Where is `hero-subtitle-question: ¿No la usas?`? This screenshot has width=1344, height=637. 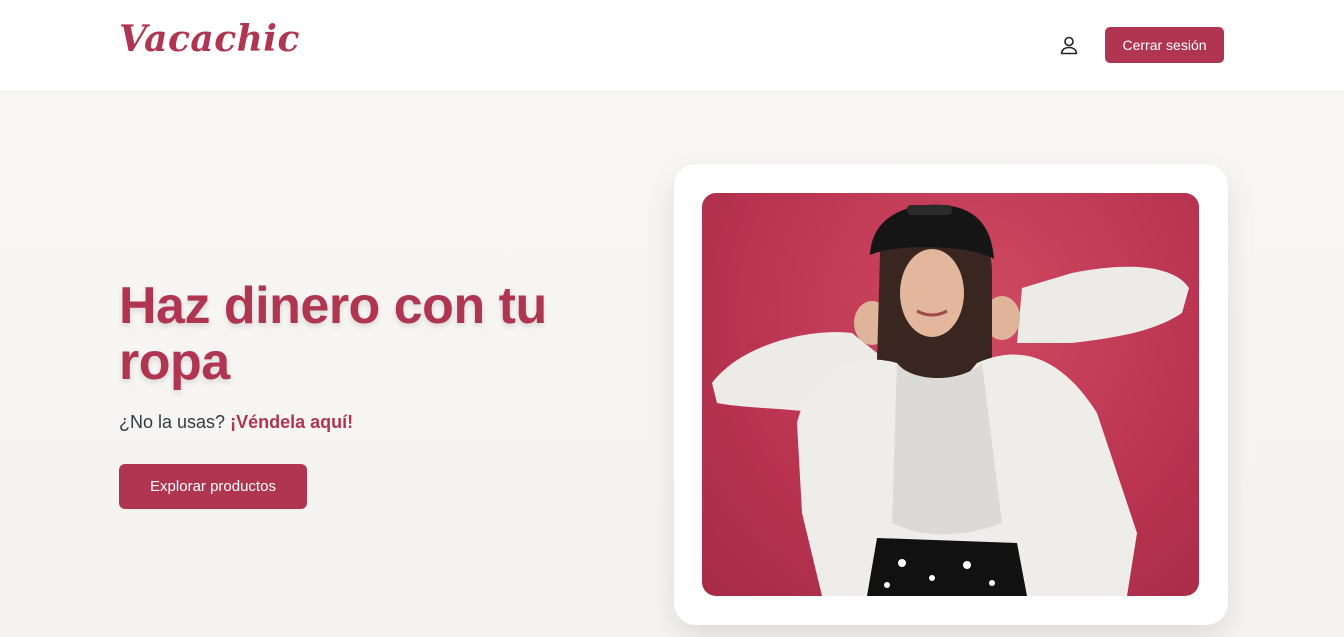
hero-subtitle-question: ¿No la usas? is located at coordinates (172, 422).